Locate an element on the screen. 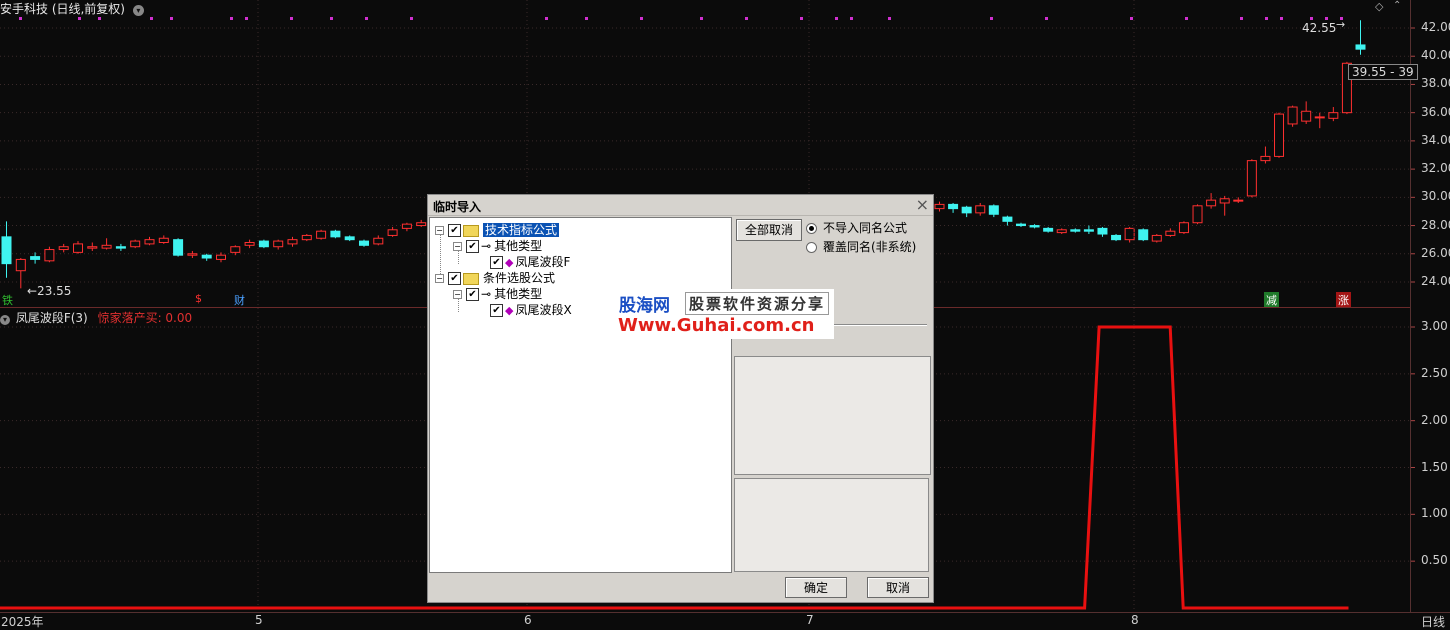 The image size is (1450, 630). event-marker: 涨 is located at coordinates (1343, 300).